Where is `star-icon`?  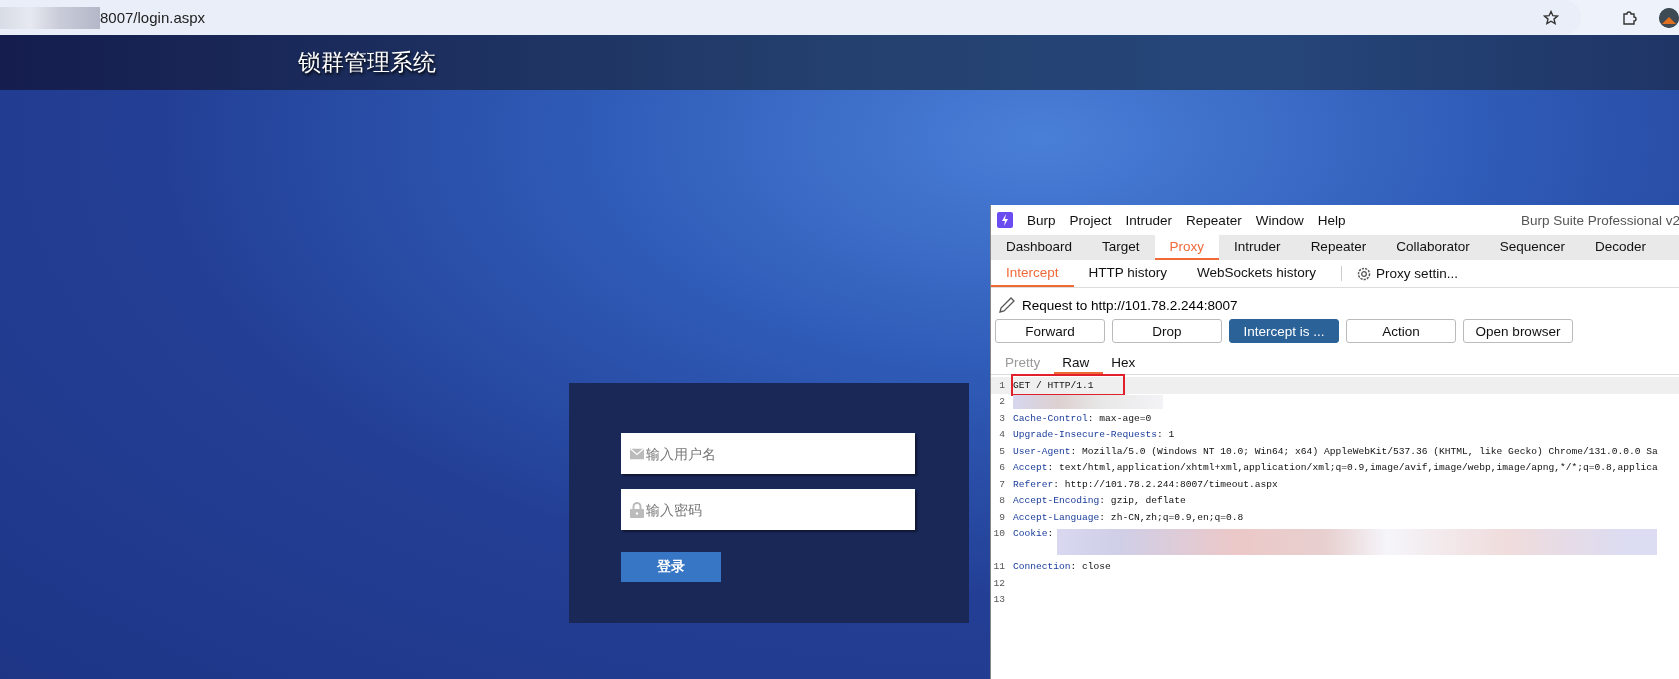 star-icon is located at coordinates (1551, 17).